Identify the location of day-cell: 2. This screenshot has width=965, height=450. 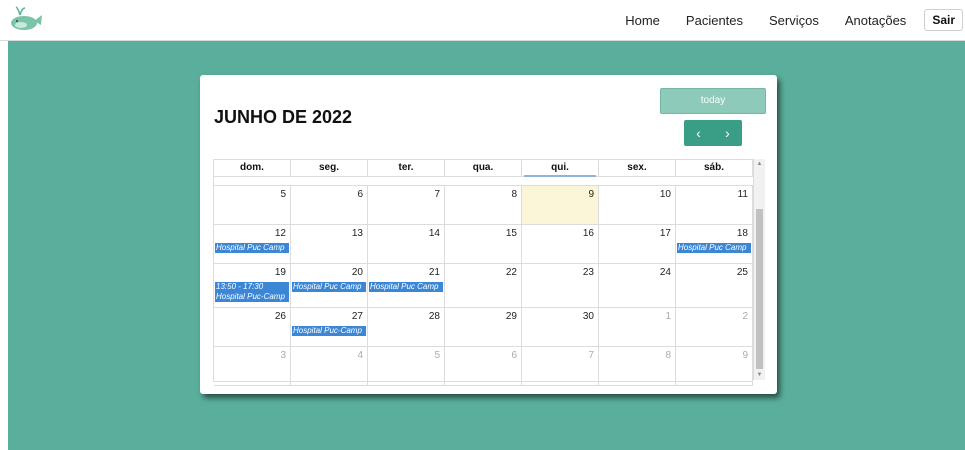
(714, 327).